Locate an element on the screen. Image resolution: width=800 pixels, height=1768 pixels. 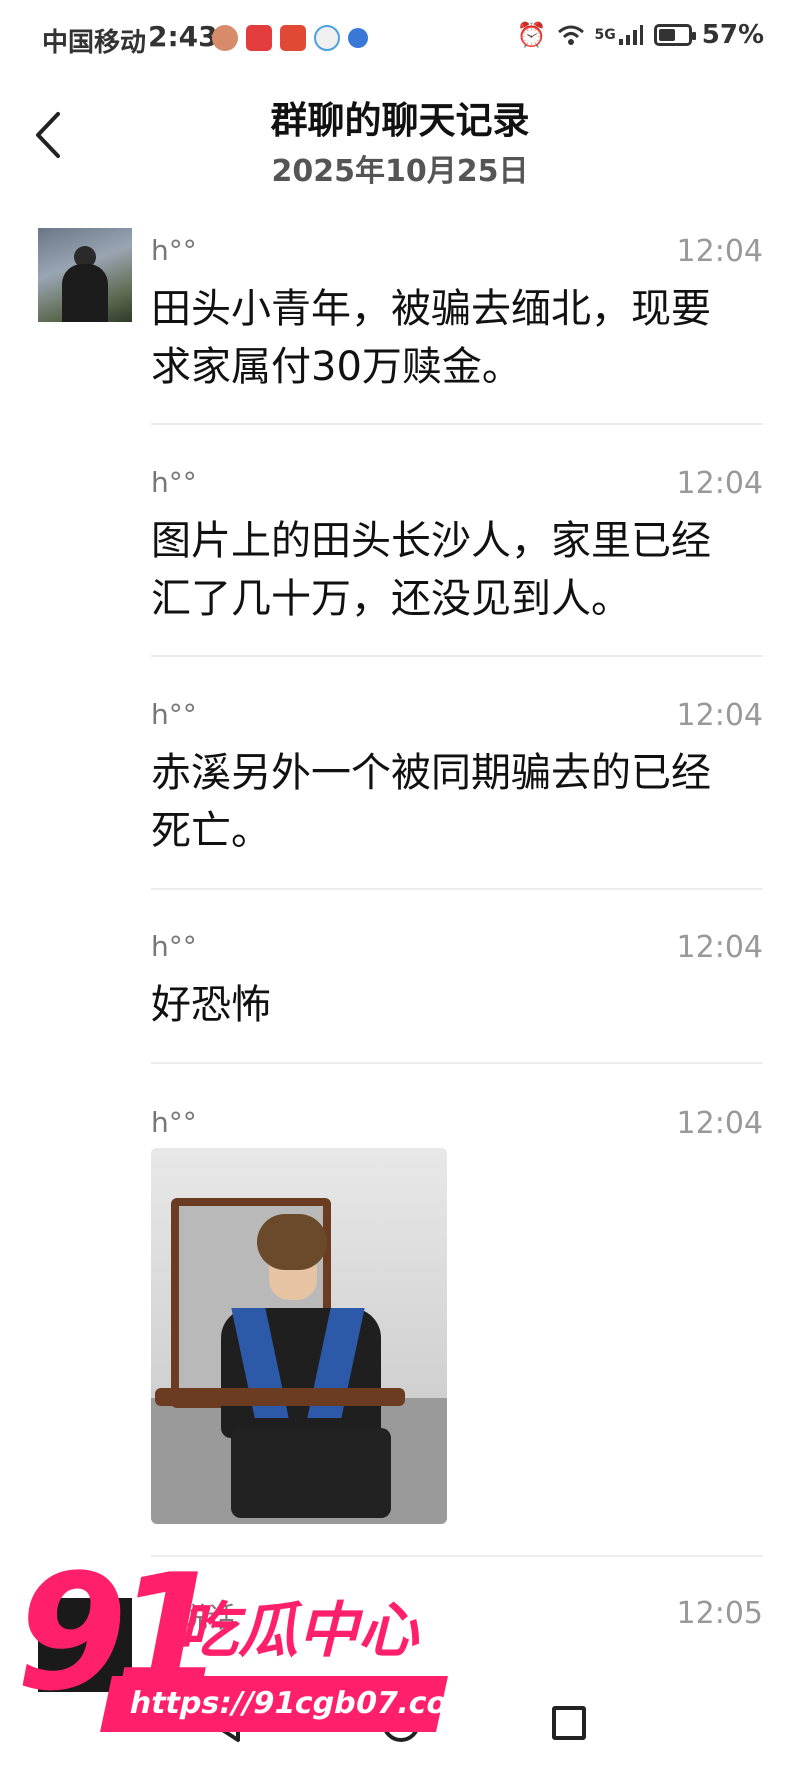
nav-recent-apps-icon is located at coordinates (569, 1723).